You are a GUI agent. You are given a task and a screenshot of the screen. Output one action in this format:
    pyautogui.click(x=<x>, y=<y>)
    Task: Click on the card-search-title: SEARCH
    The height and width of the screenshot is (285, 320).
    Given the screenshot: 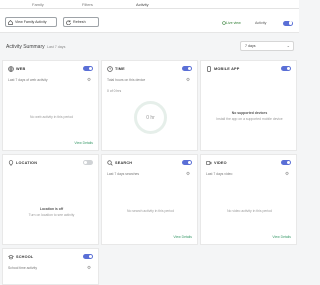 What is the action you would take?
    pyautogui.click(x=124, y=162)
    